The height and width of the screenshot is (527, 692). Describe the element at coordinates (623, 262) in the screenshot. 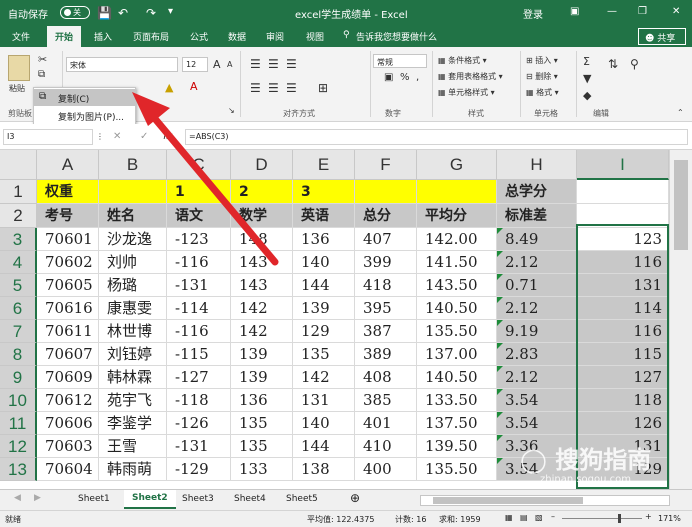

I see `cell-i4: 116` at that location.